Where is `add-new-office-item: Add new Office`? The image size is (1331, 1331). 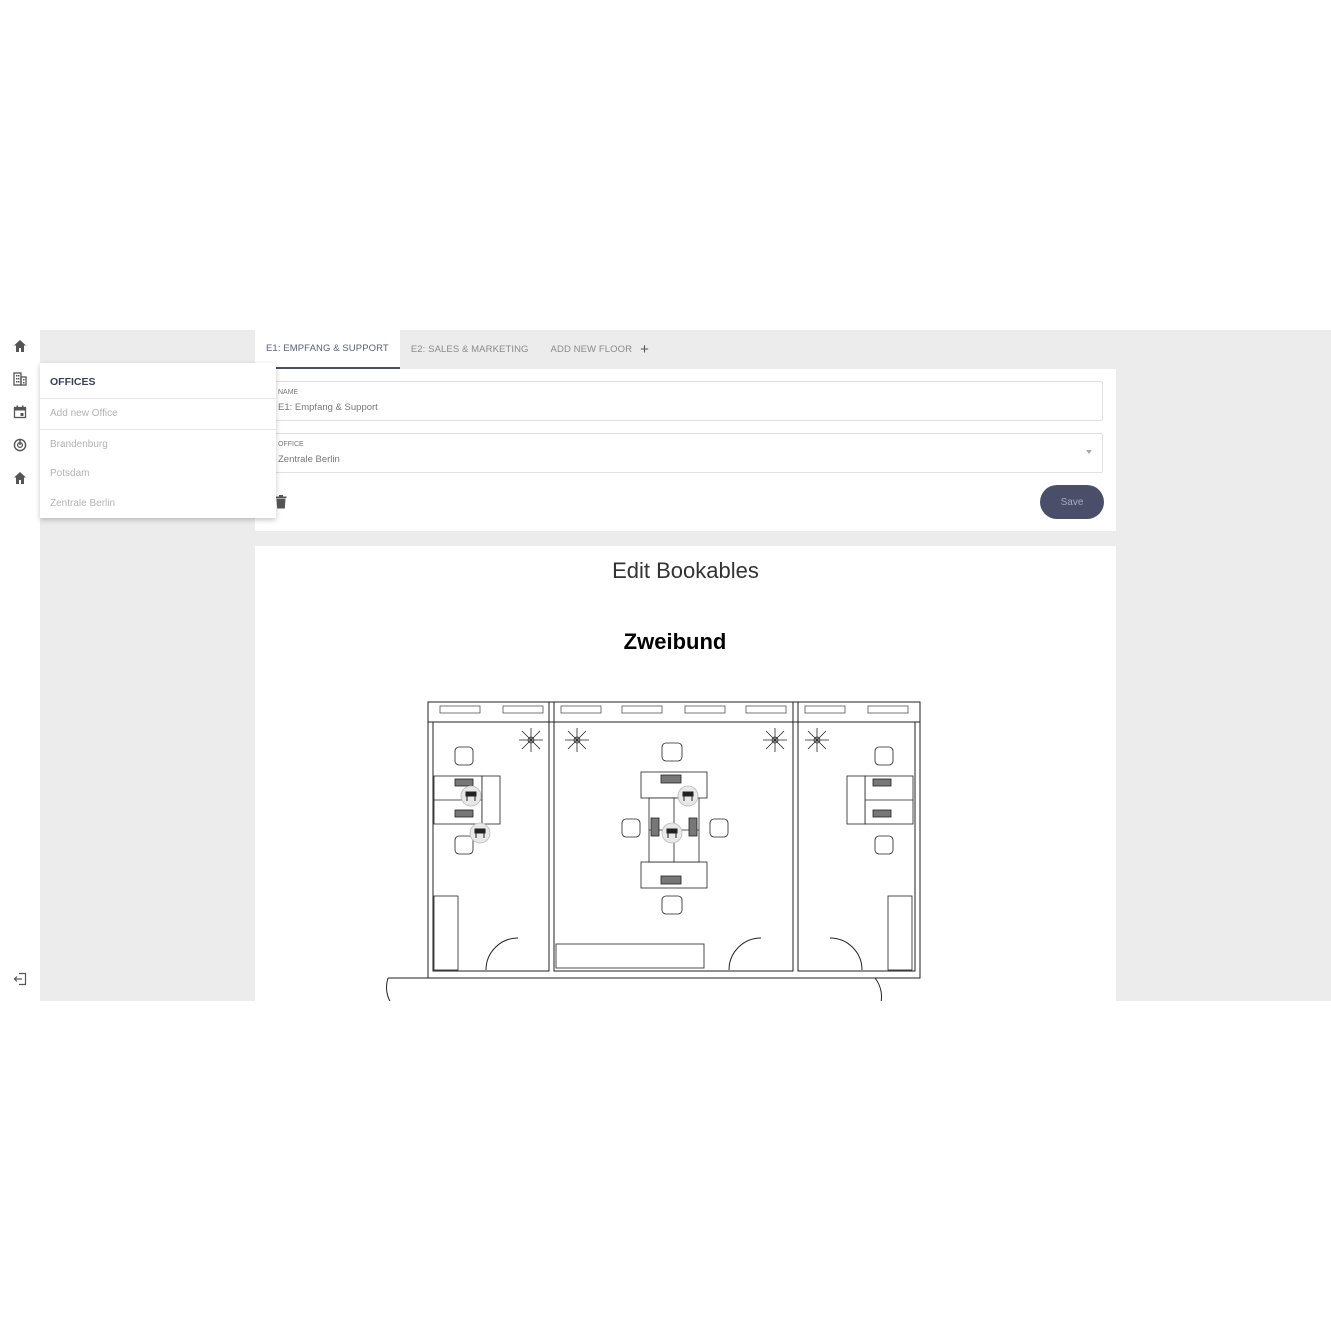
add-new-office-item: Add new Office is located at coordinates (84, 413).